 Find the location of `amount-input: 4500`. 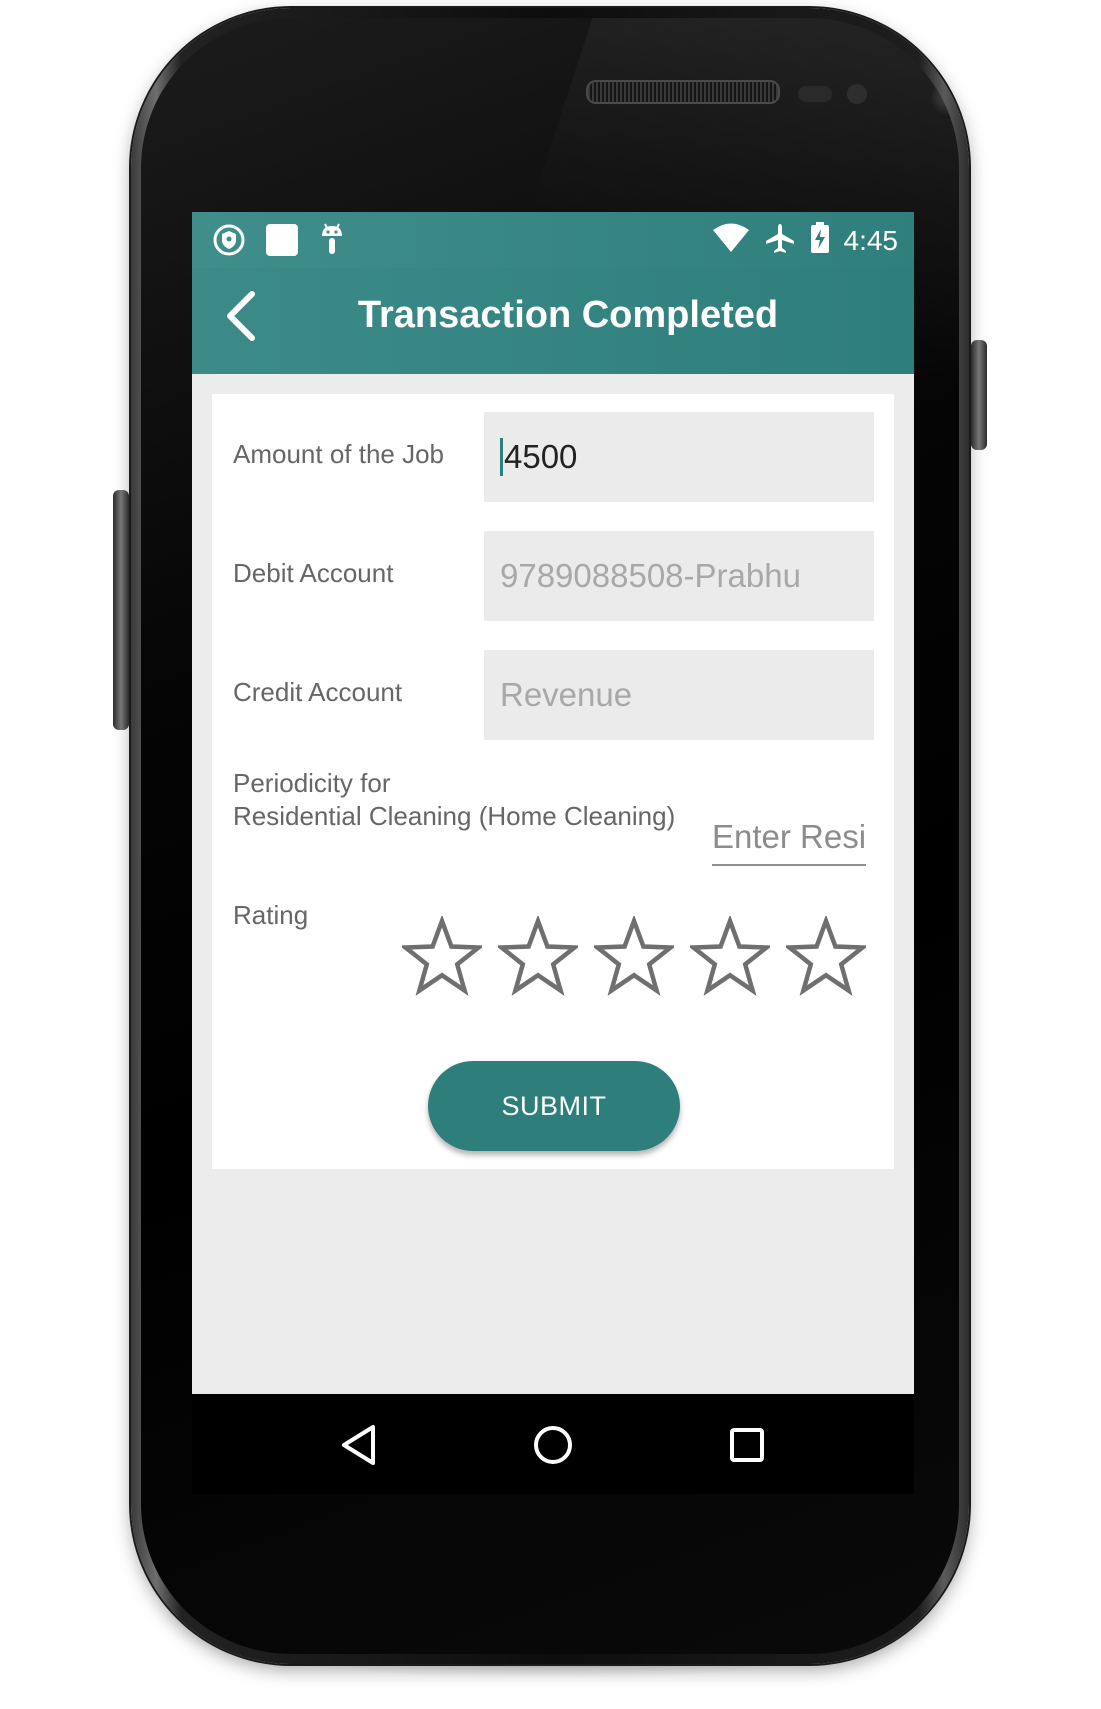

amount-input: 4500 is located at coordinates (679, 457).